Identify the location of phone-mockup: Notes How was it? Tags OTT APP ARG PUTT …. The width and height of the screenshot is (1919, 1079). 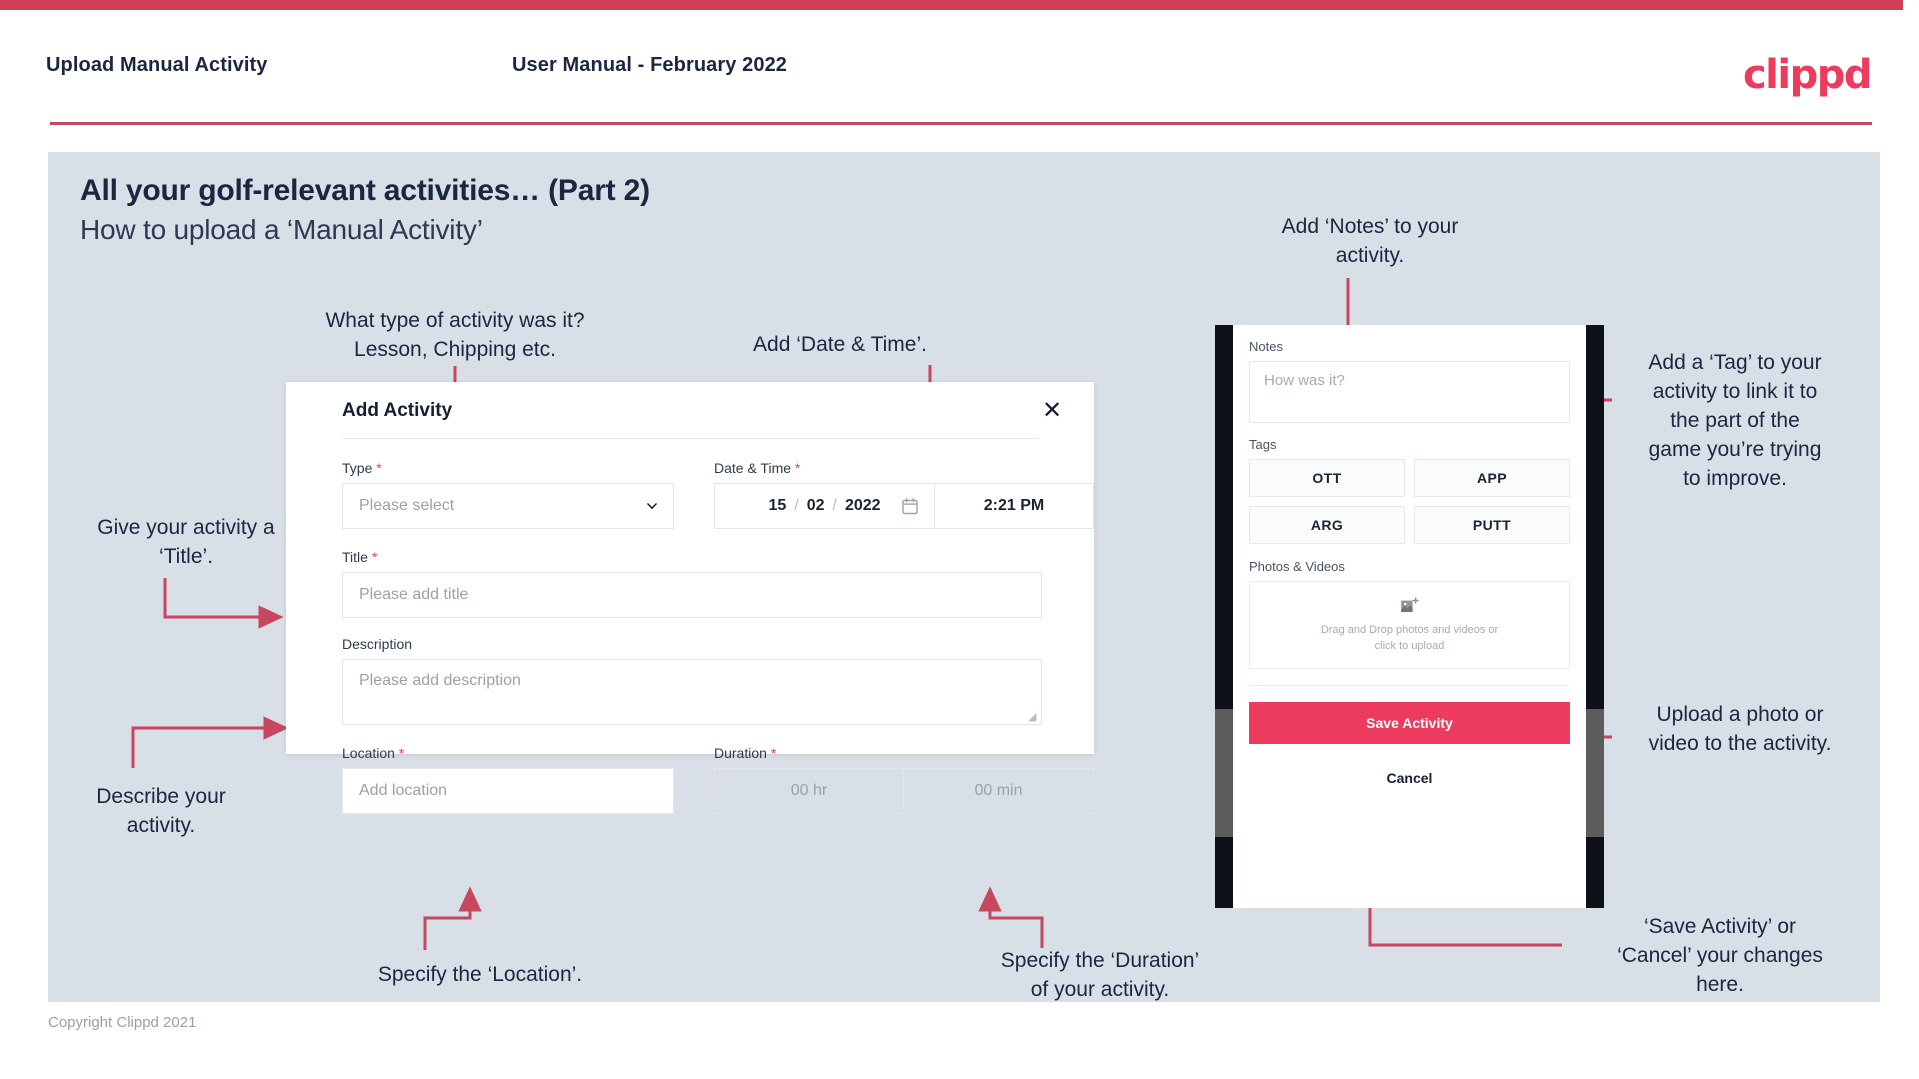
(1409, 616).